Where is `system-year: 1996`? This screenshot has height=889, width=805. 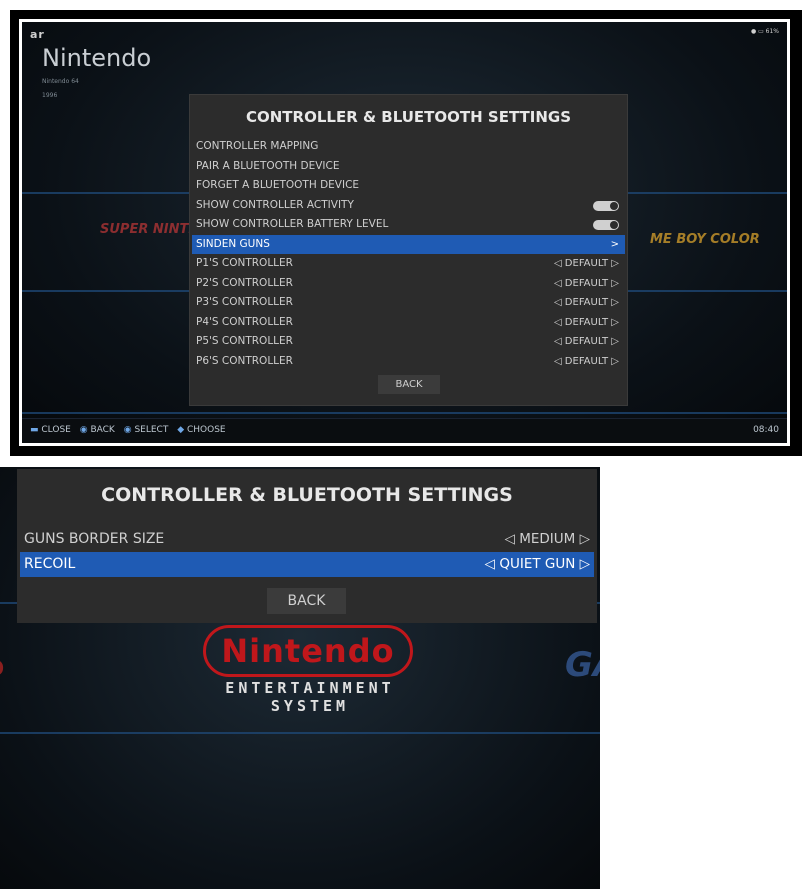
system-year: 1996 is located at coordinates (50, 95).